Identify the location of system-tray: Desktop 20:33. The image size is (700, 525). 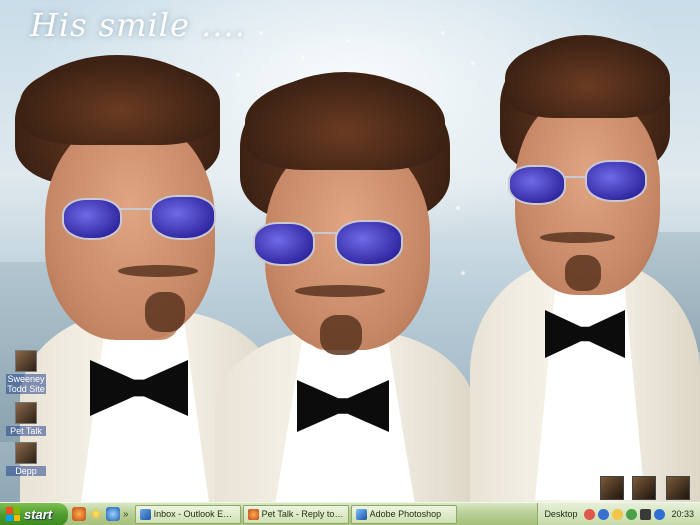
(618, 513).